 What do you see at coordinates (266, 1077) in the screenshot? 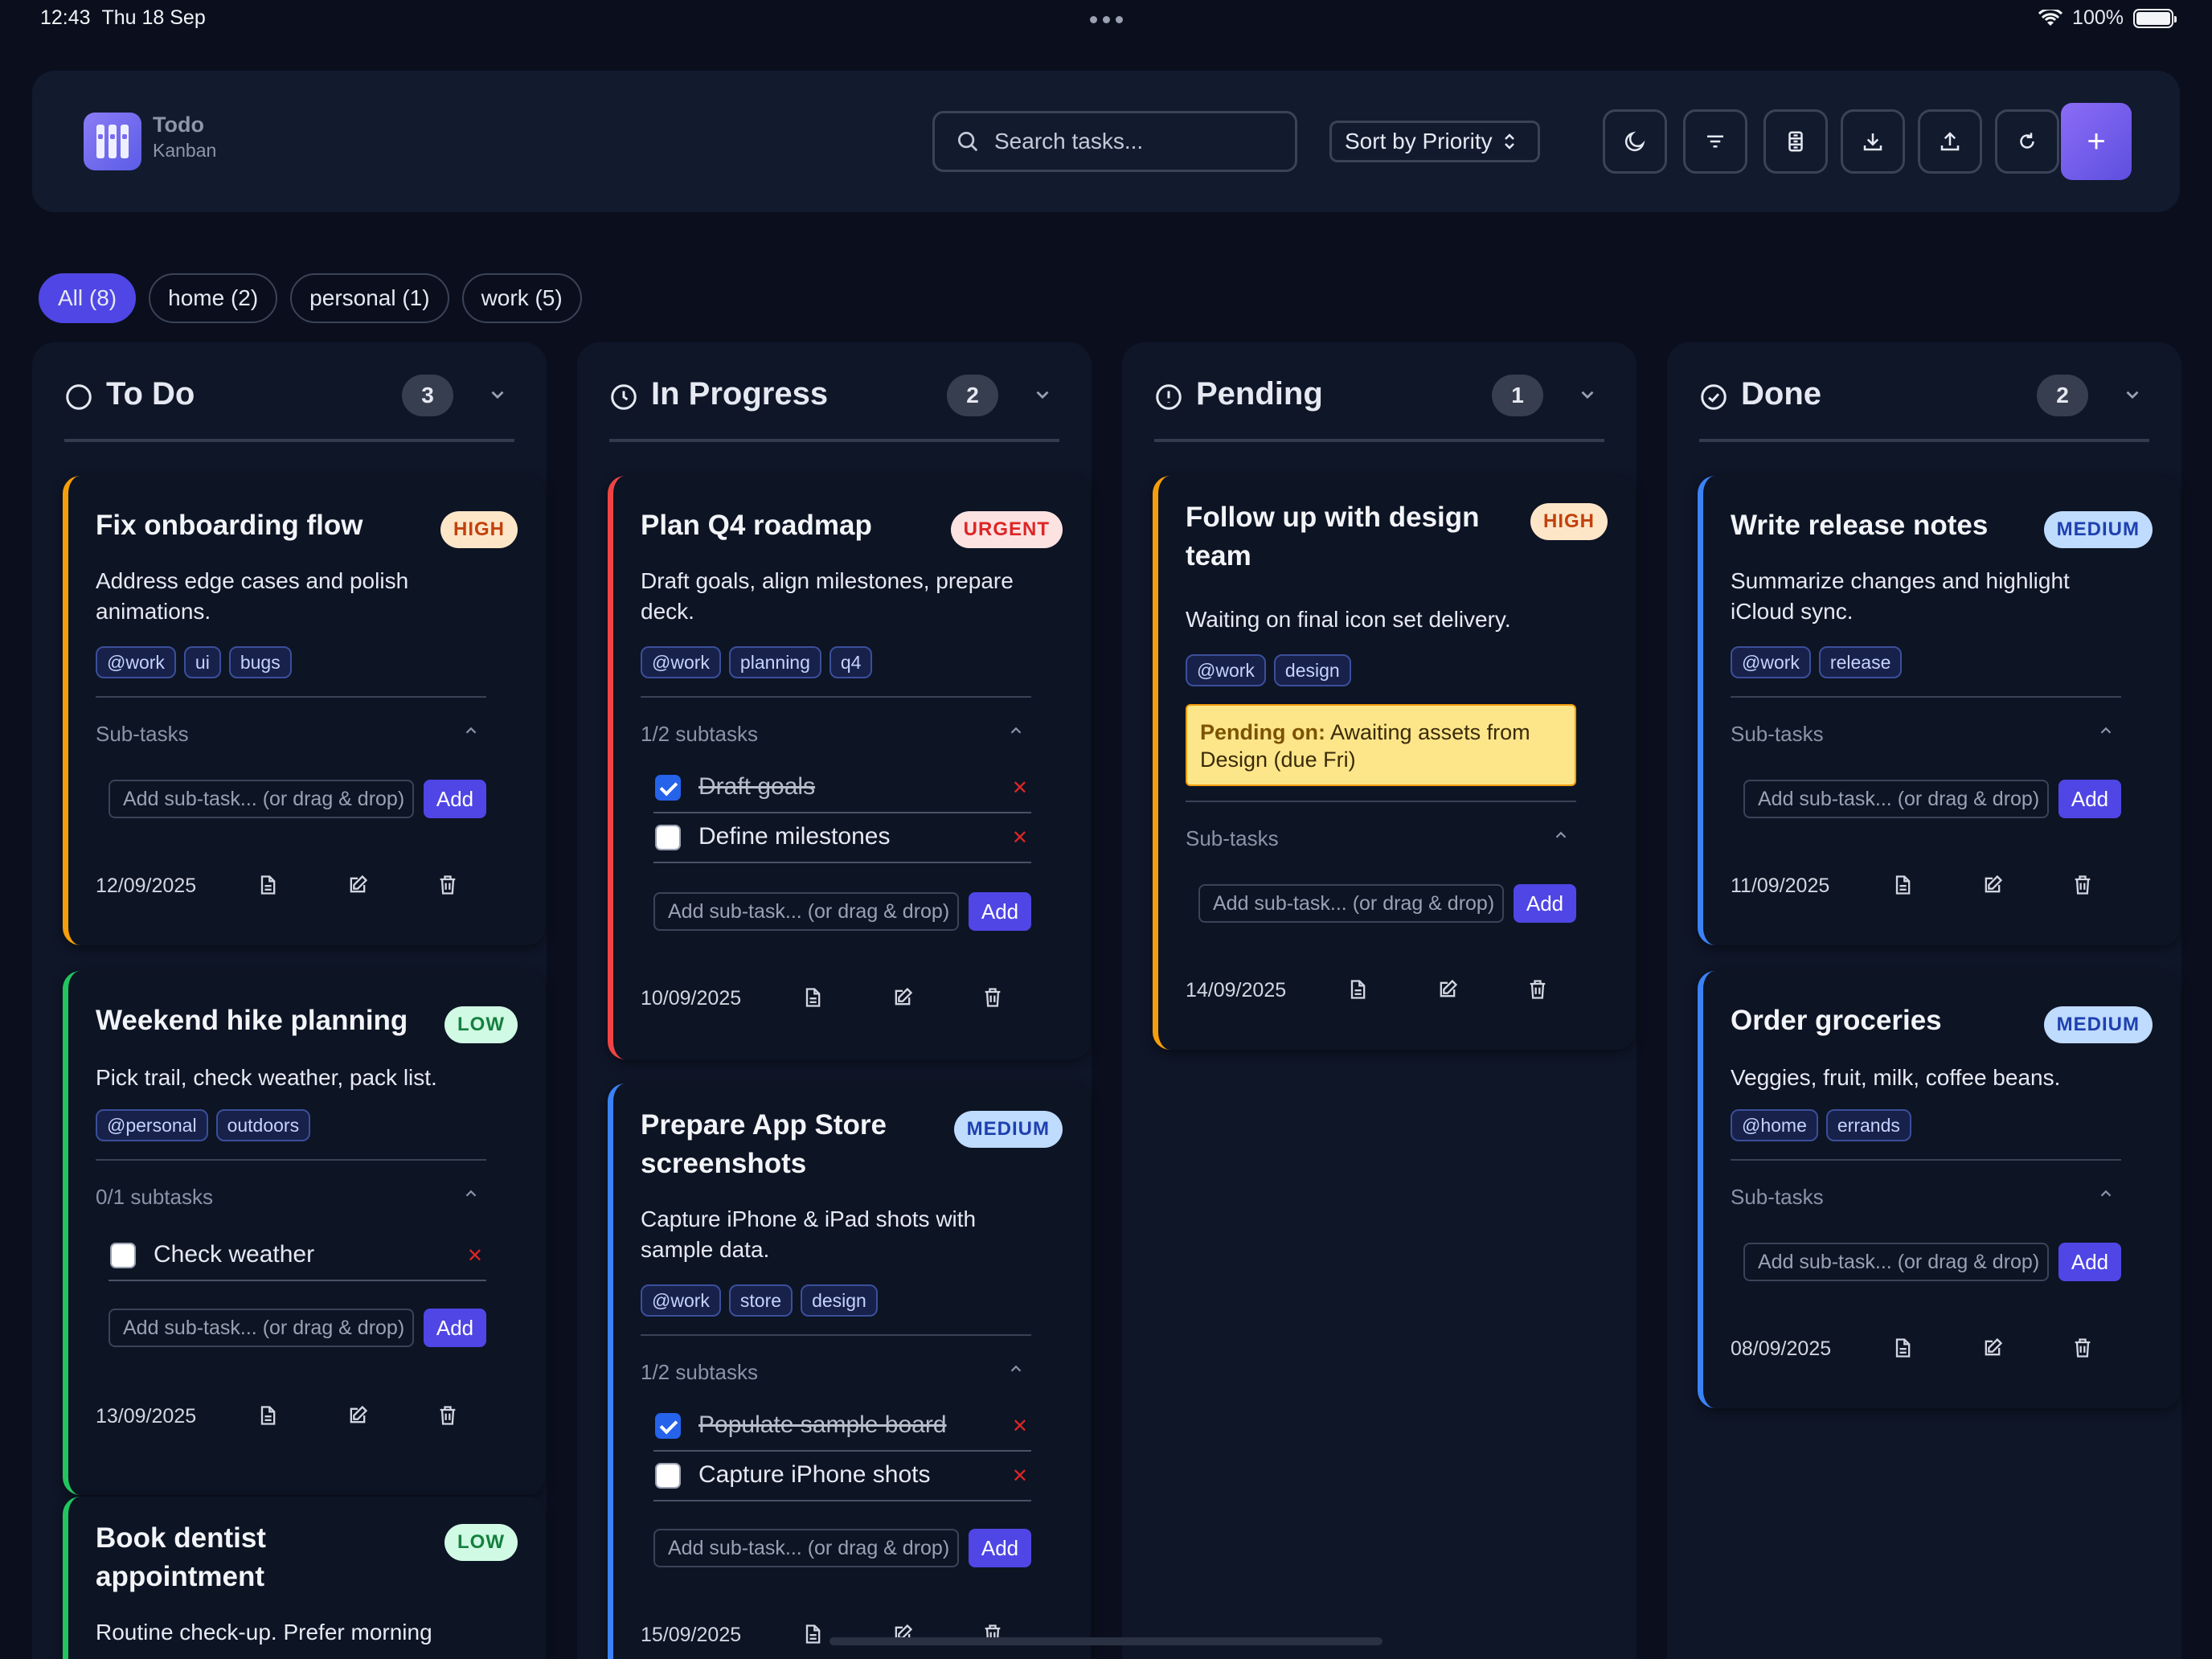
I see `card-description: Pick trail, check weather, pack list.` at bounding box center [266, 1077].